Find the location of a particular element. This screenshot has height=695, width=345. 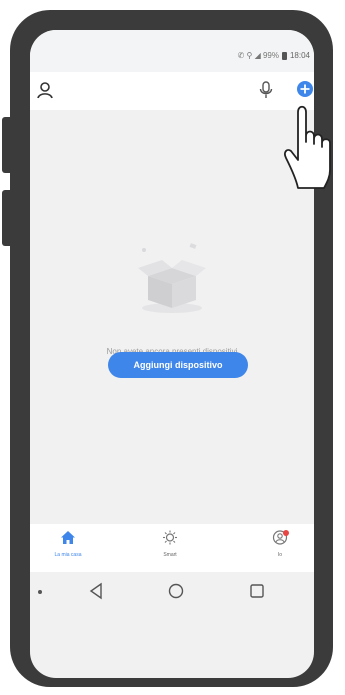

recent-apps-icon is located at coordinates (257, 593).